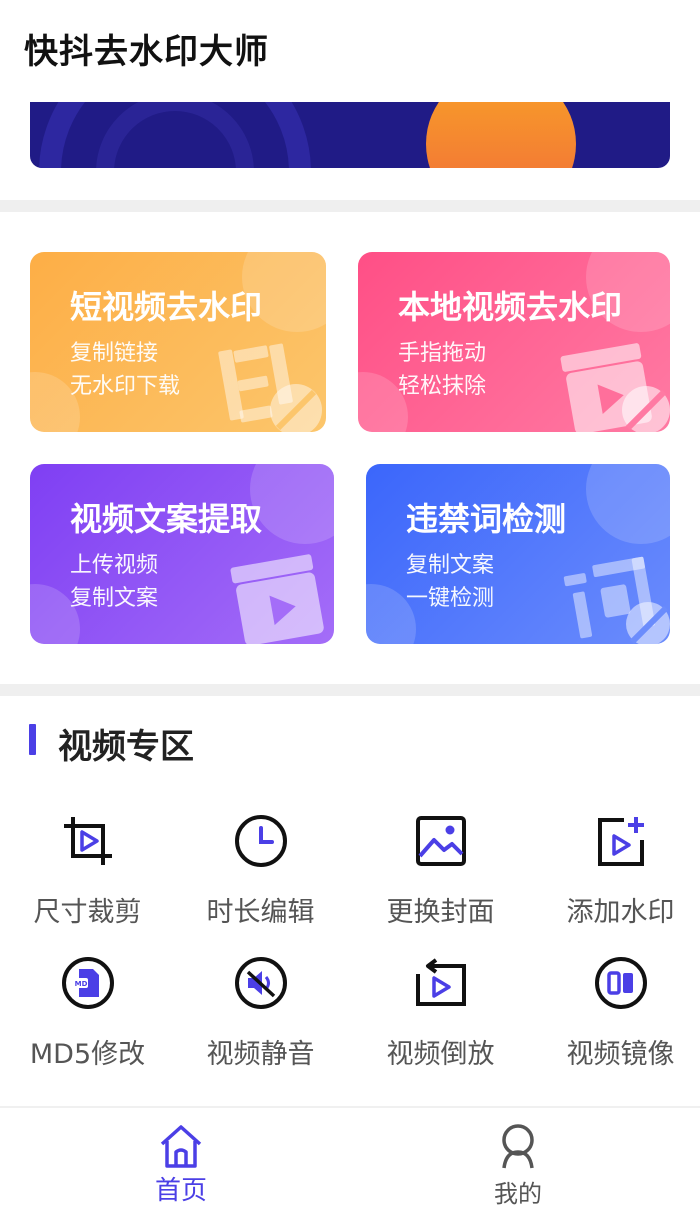 This screenshot has width=700, height=1214. I want to click on tool-video-mute: 视频静音, so click(260, 1026).